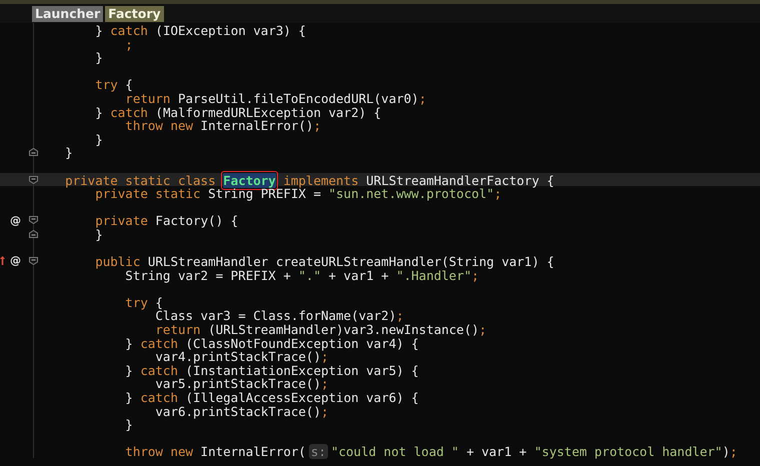 This screenshot has width=760, height=466. I want to click on code-keyword: private static class, so click(141, 180).